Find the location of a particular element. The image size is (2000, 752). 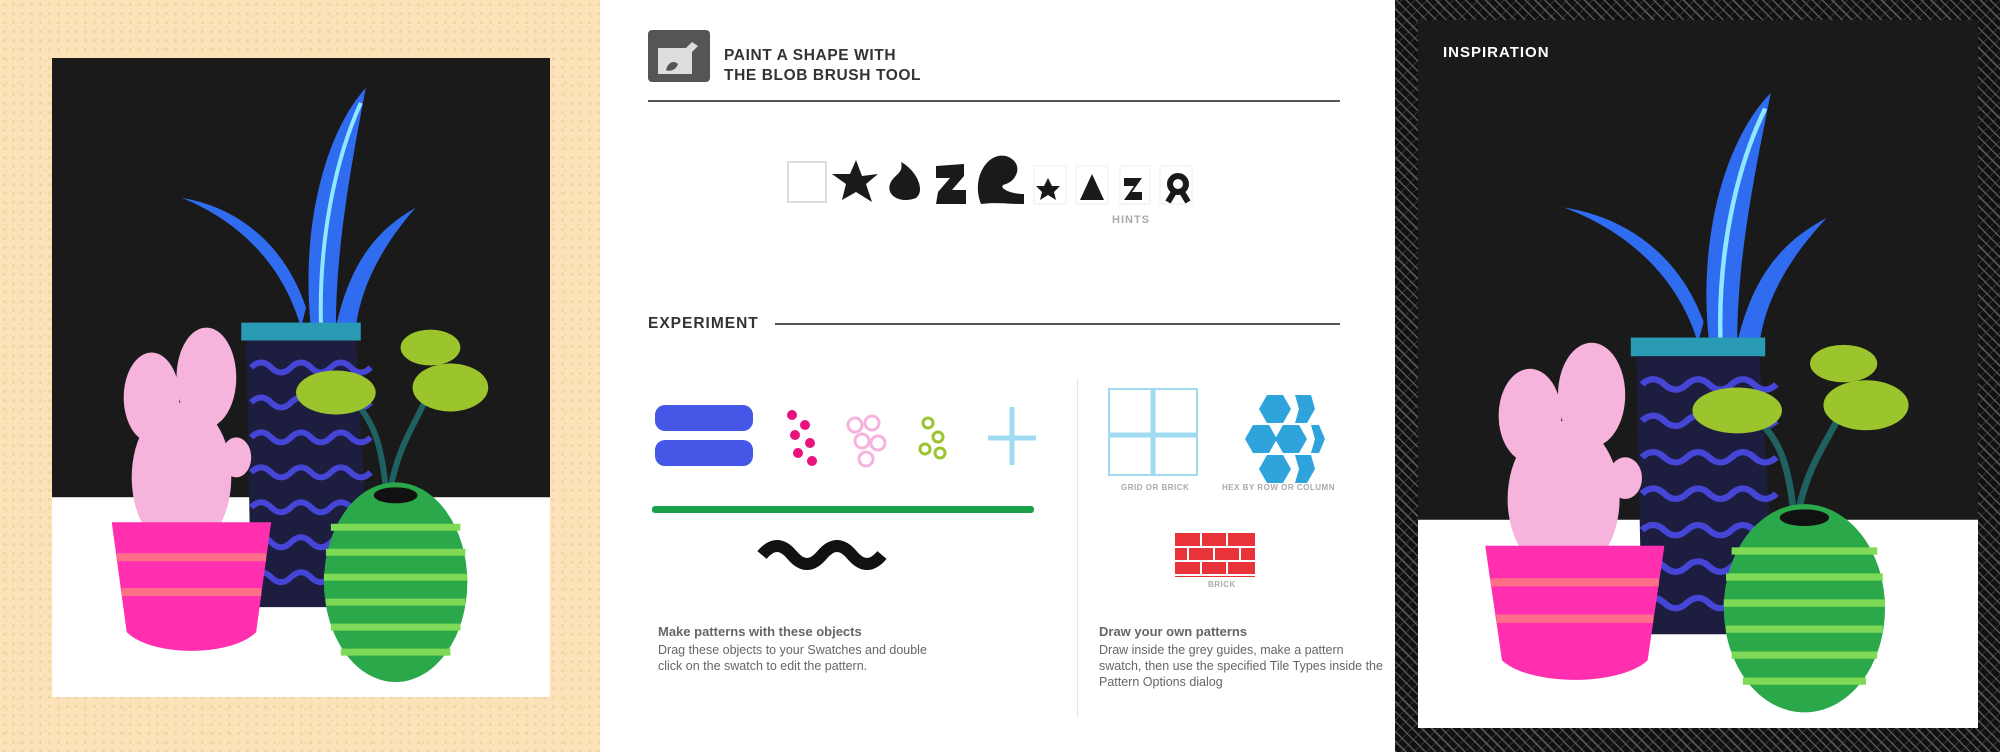

own-patterns-title: Draw your own patterns is located at coordinates (1173, 631).